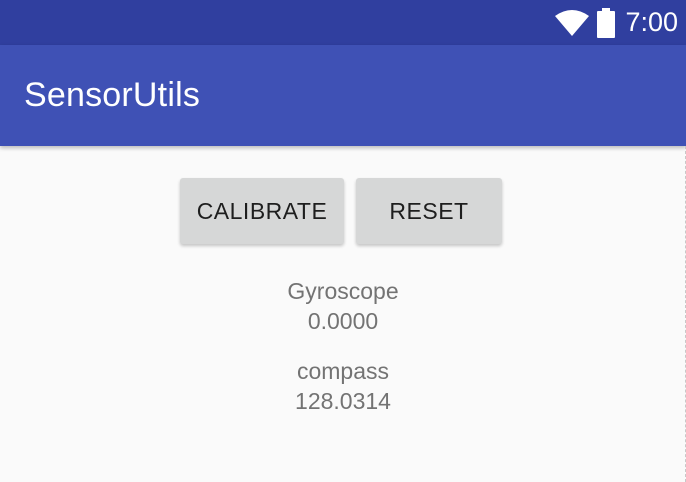  What do you see at coordinates (343, 306) in the screenshot?
I see `gyroscope-readout: Gyroscope 0.0000` at bounding box center [343, 306].